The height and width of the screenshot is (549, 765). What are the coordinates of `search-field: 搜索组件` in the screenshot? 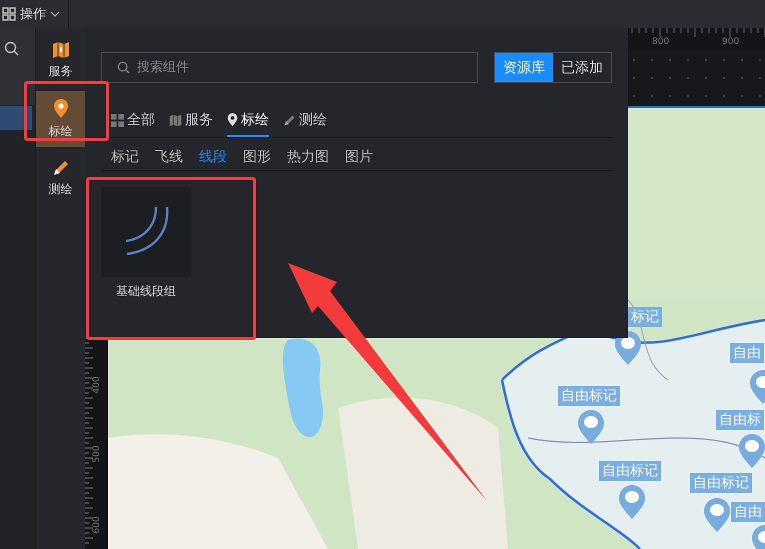 It's located at (289, 67).